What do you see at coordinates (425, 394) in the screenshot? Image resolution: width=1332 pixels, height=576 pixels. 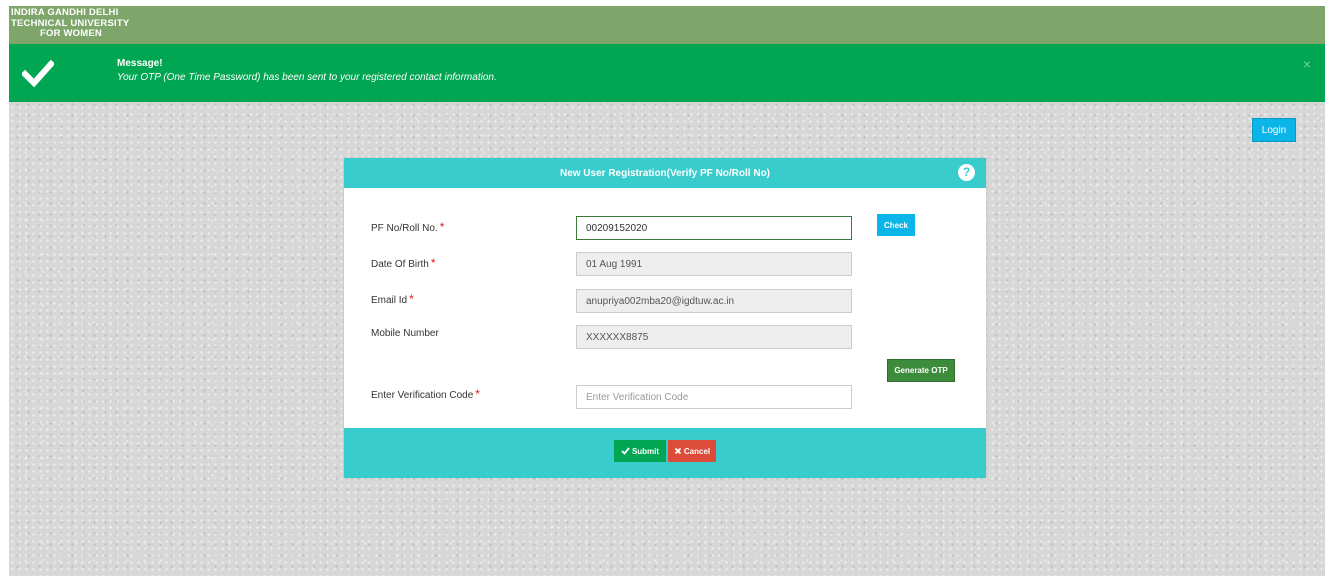 I see `verification-code-label: Enter Verification Code *` at bounding box center [425, 394].